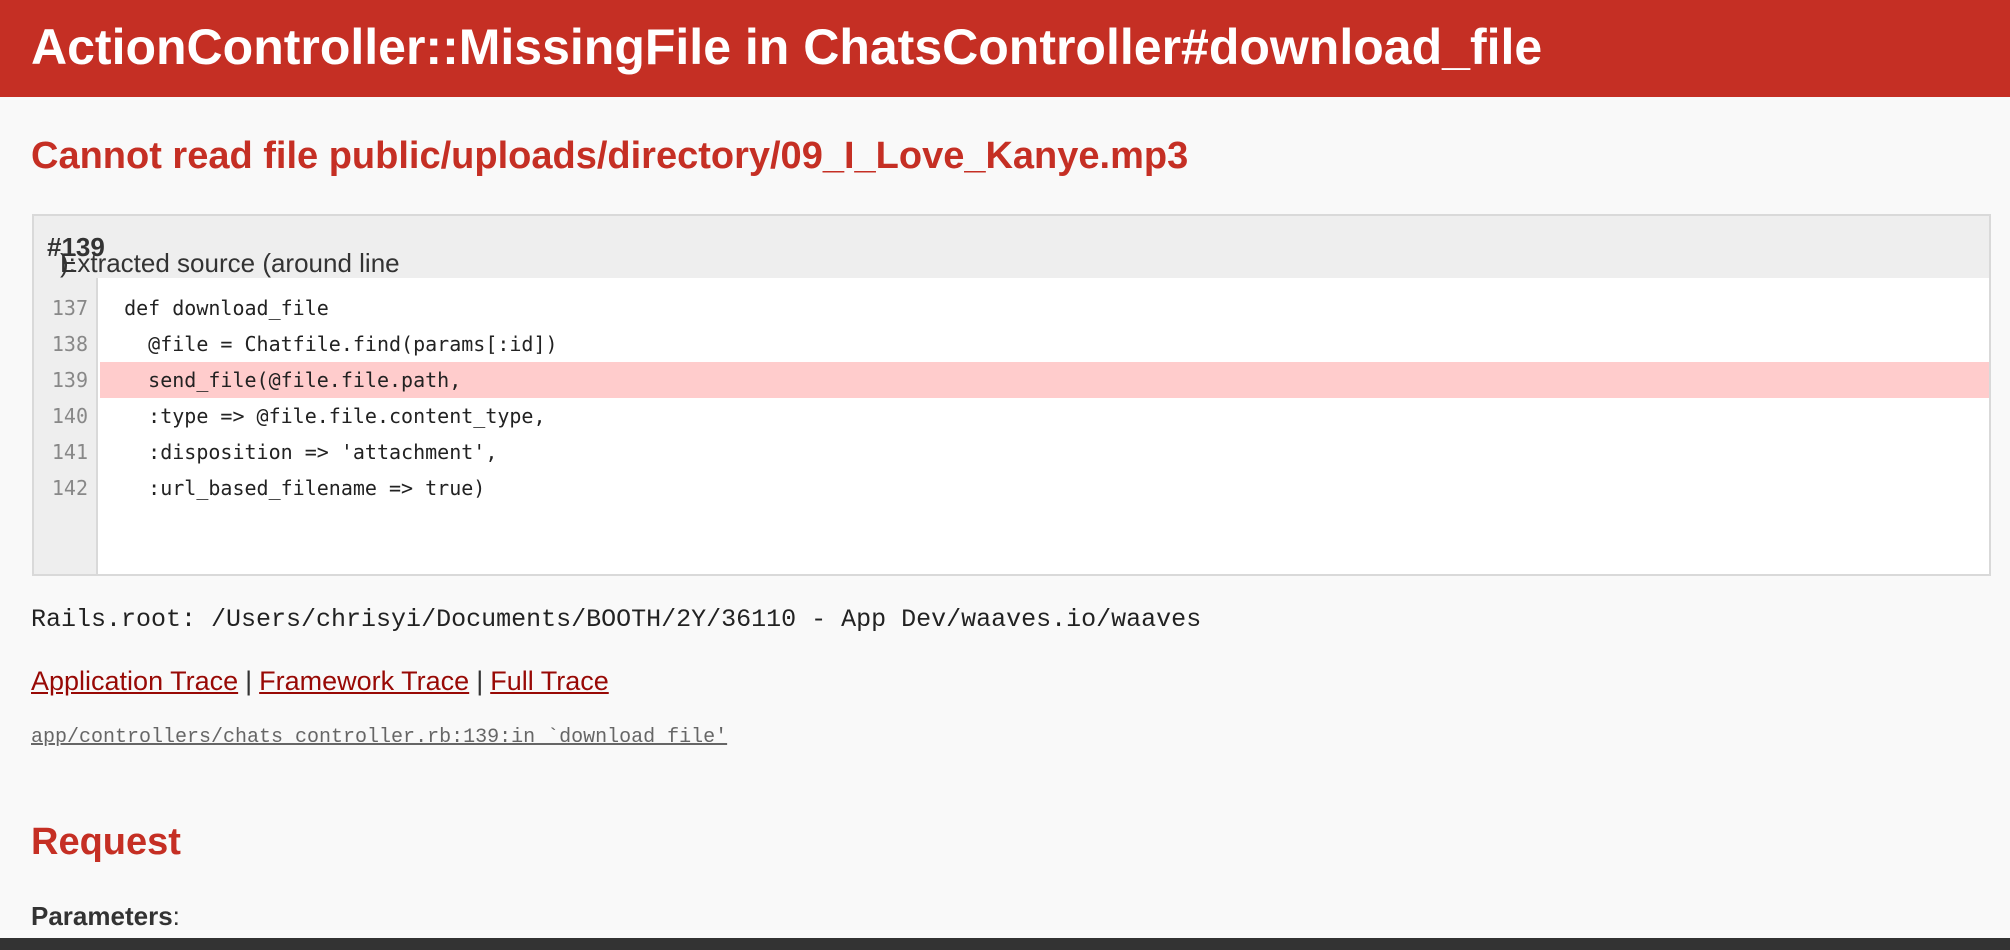 The image size is (2010, 950). What do you see at coordinates (68, 263) in the screenshot?
I see `source-heading-suffix: ):` at bounding box center [68, 263].